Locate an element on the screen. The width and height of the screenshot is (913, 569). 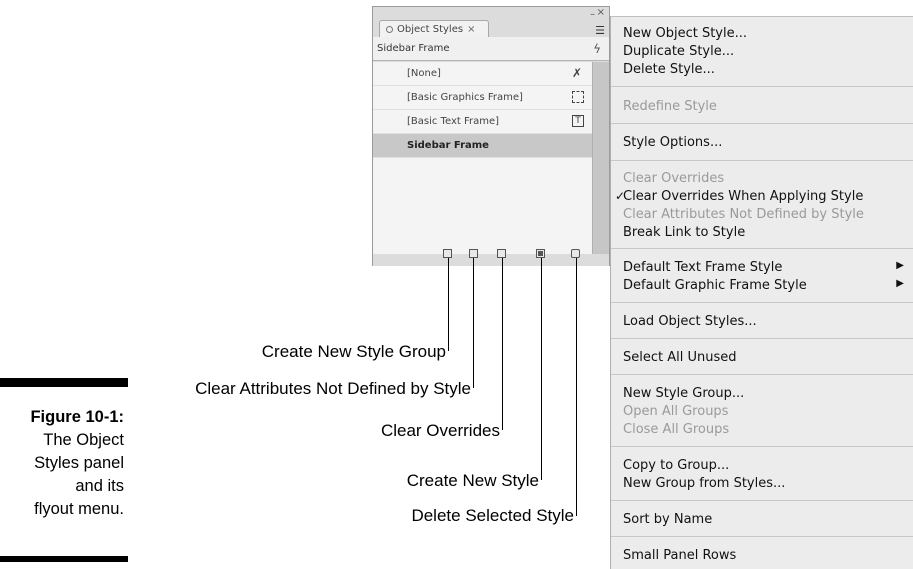
menu-item-redefine-style: Redefine Style is located at coordinates (670, 106).